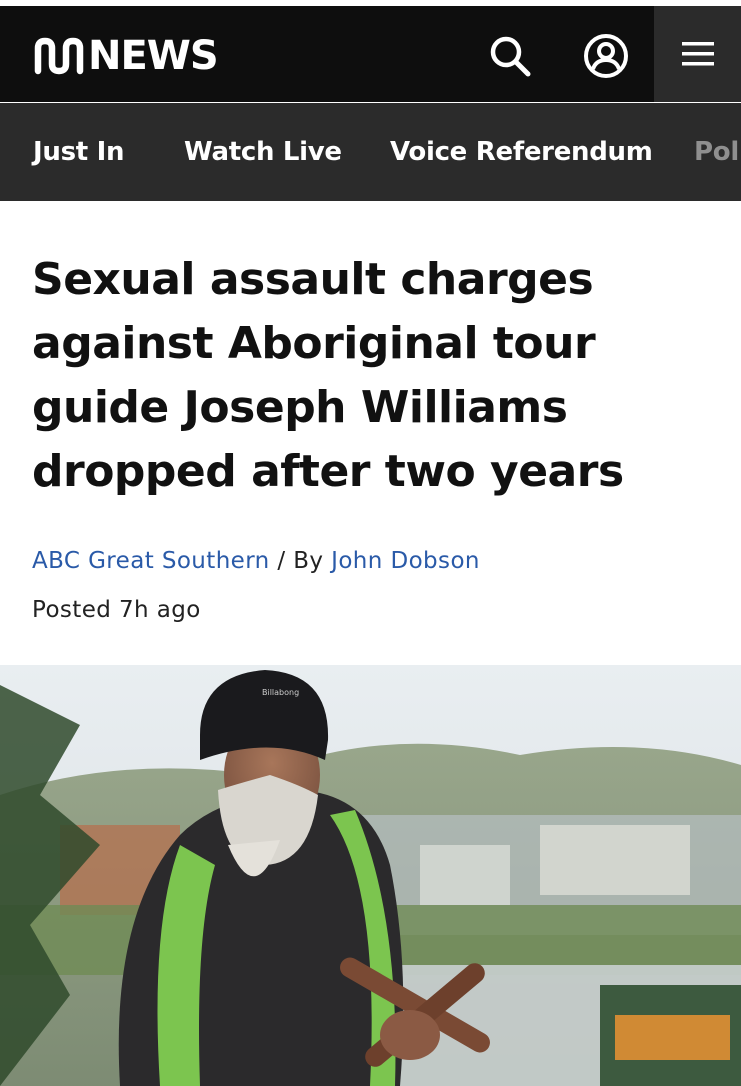 This screenshot has height=1086, width=741. What do you see at coordinates (116, 610) in the screenshot?
I see `posted-time: Posted 7h ago` at bounding box center [116, 610].